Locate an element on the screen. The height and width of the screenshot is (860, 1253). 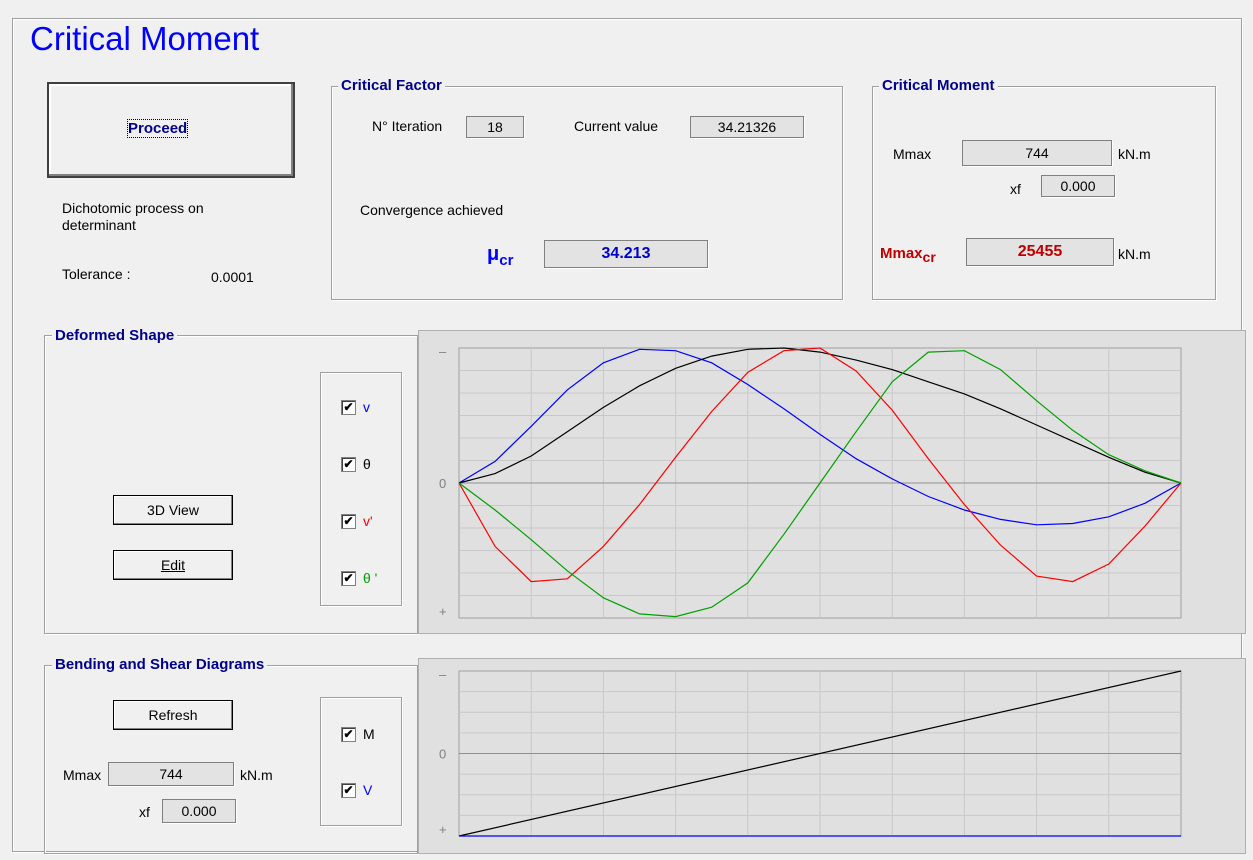
deformed-shape-title: Deformed Shape is located at coordinates (115, 336).